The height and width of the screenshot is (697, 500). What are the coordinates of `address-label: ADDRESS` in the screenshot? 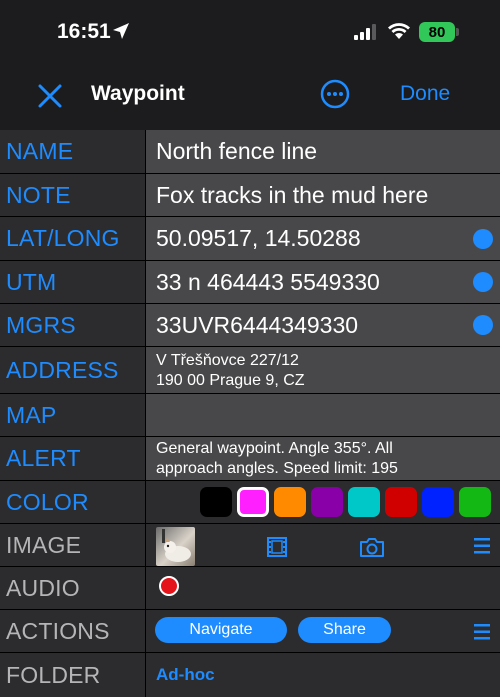 It's located at (72, 370).